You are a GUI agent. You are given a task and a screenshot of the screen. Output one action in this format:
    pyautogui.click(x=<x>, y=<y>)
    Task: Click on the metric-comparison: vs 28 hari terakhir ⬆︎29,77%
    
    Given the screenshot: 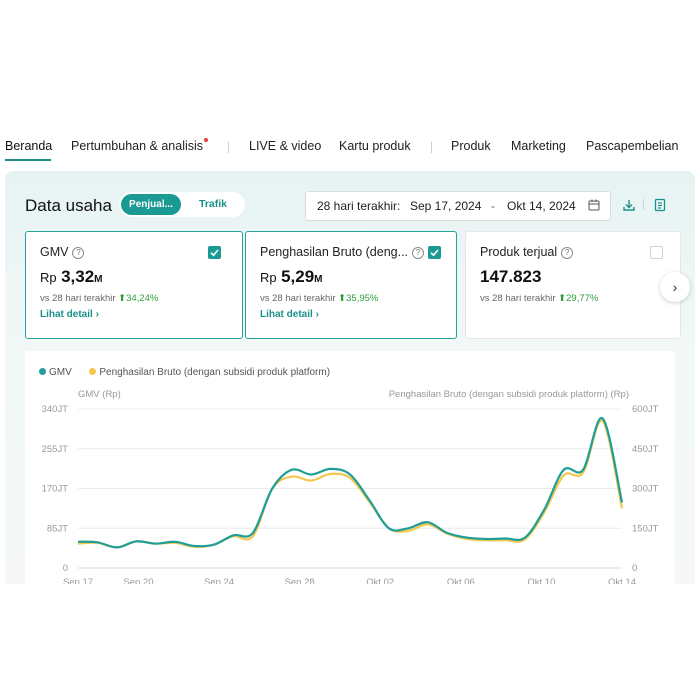 What is the action you would take?
    pyautogui.click(x=539, y=298)
    